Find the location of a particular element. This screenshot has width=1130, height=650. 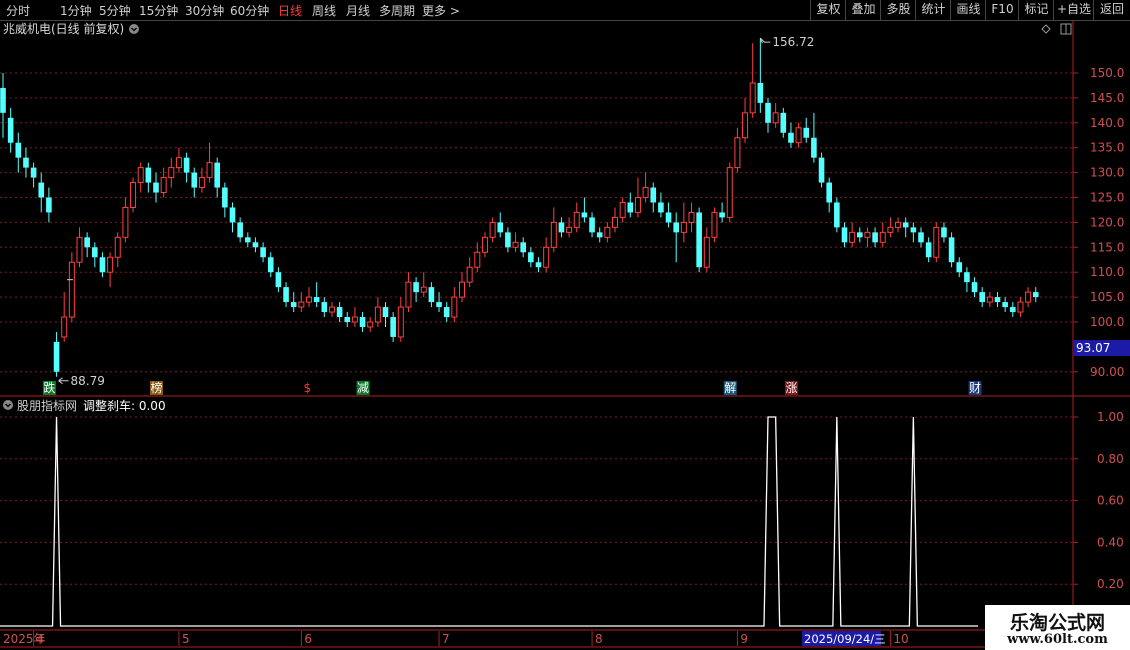

event-marker-label: 财 is located at coordinates (975, 388).